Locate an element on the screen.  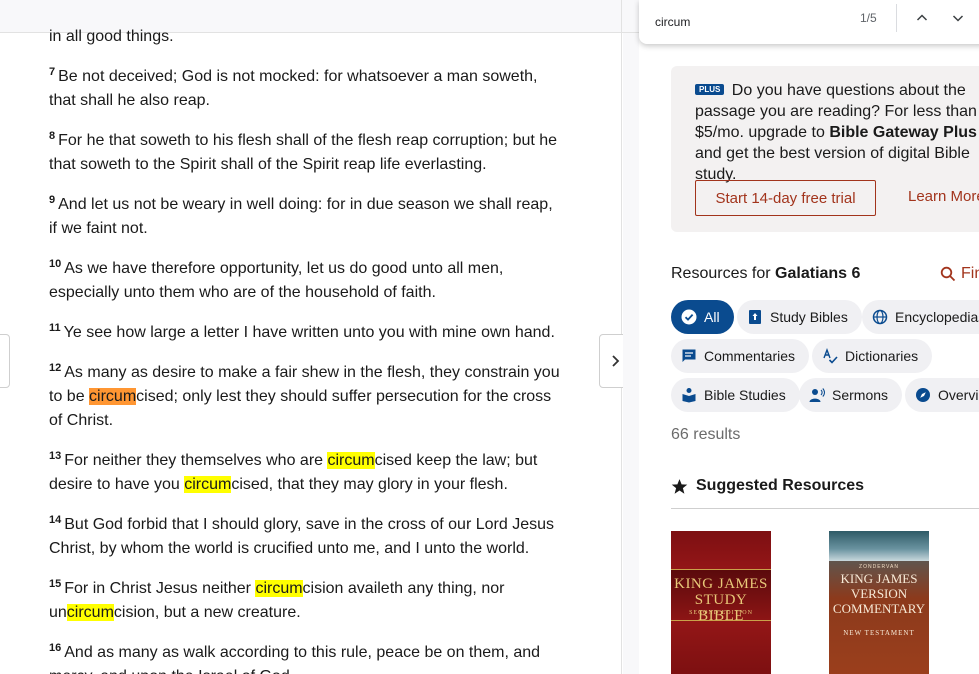
verse-number: 15 is located at coordinates (55, 584).